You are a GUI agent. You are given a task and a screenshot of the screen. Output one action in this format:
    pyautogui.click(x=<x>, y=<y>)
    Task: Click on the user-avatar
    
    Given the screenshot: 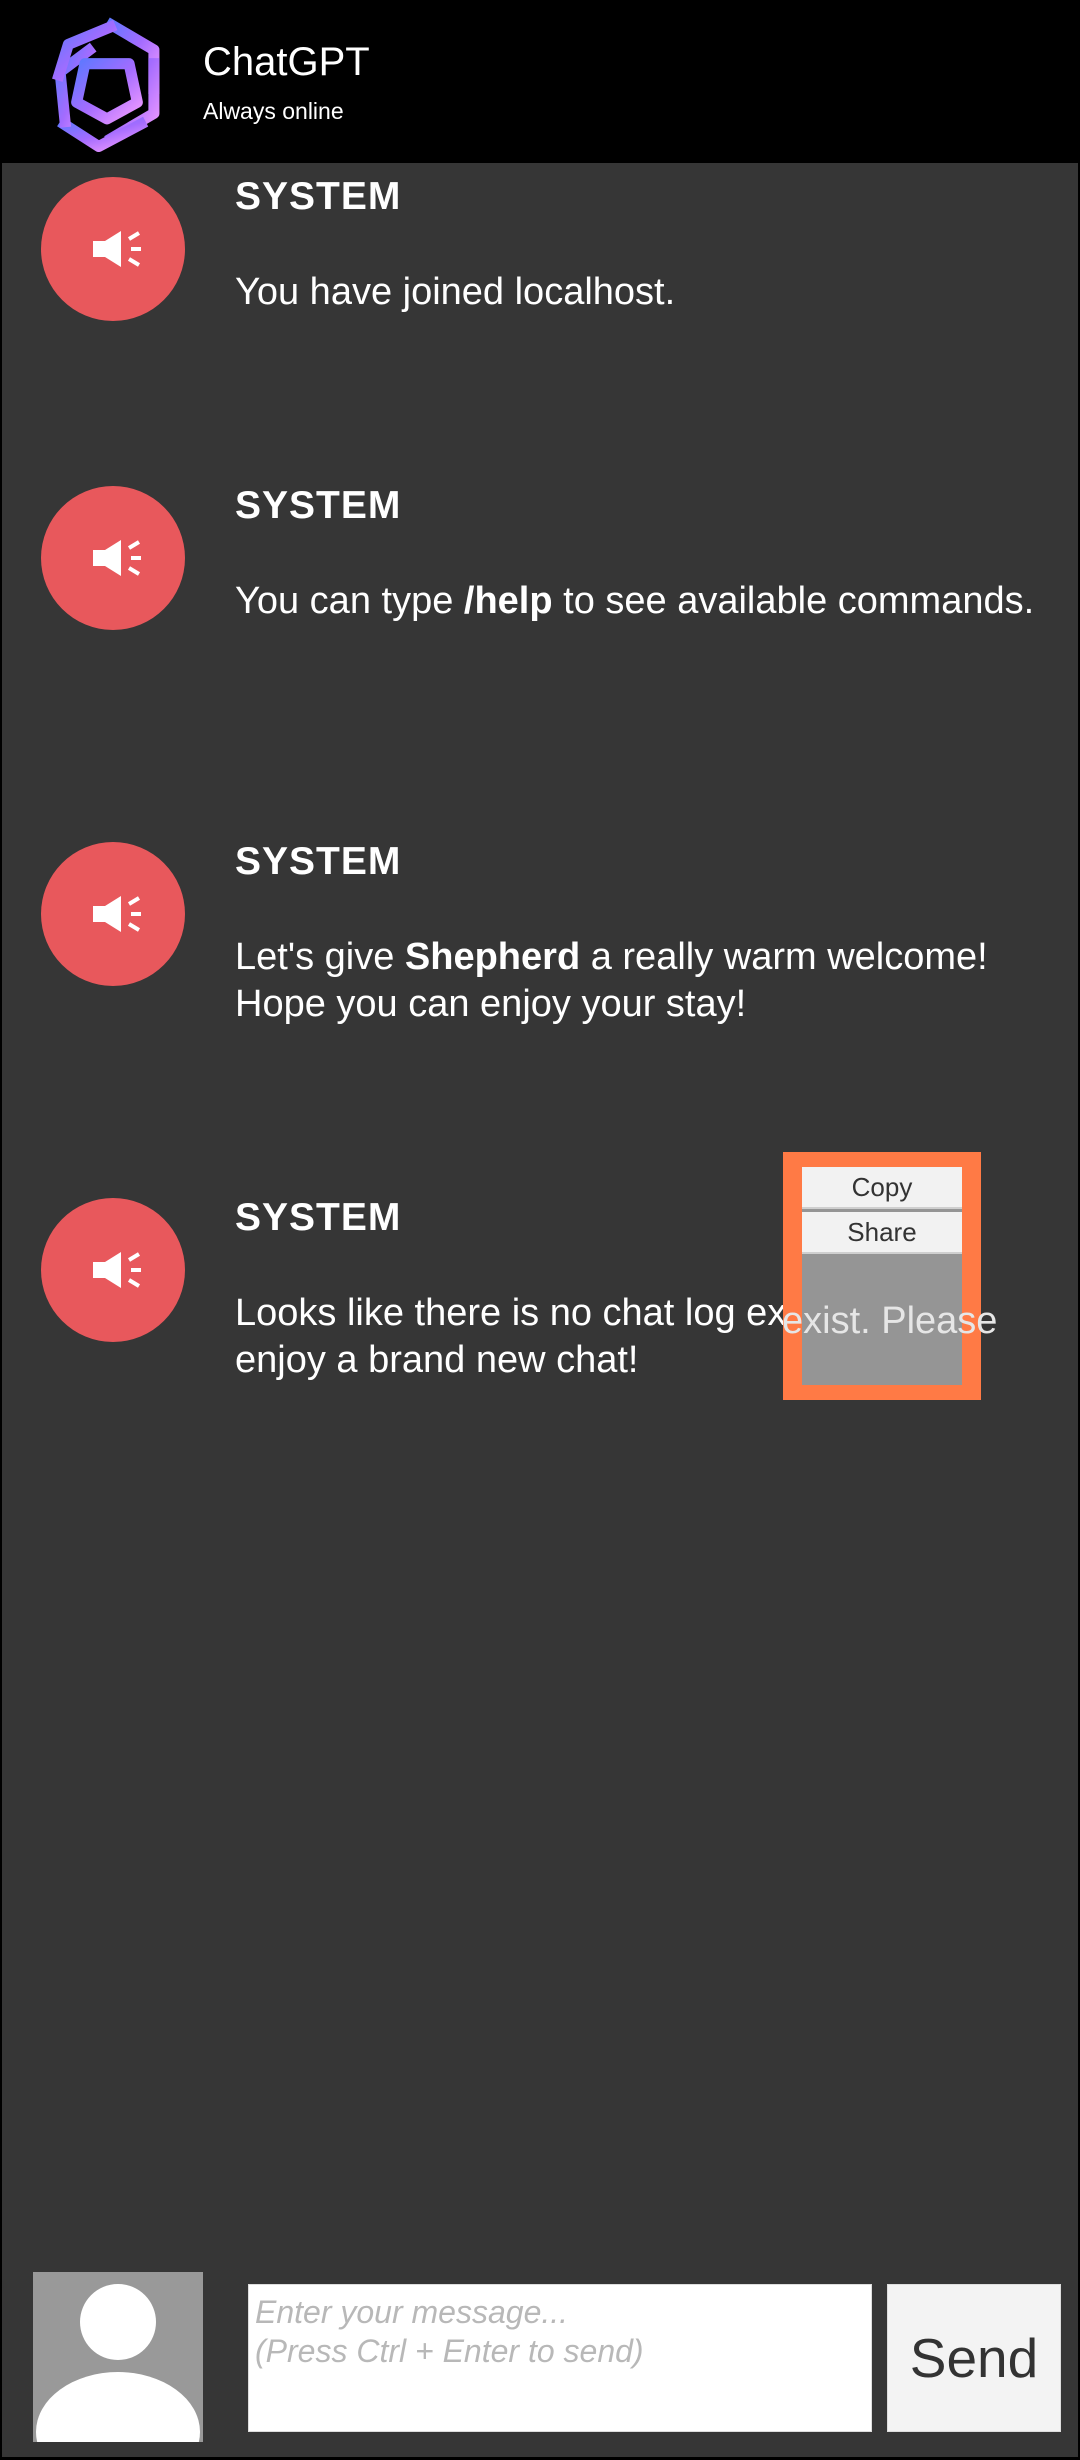 What is the action you would take?
    pyautogui.click(x=118, y=2357)
    